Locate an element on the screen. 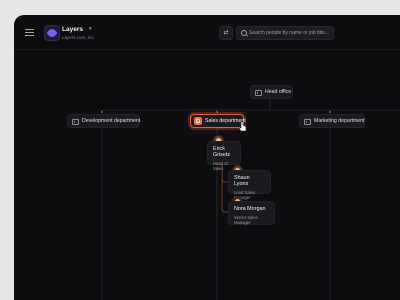  chevron-down-icon: ▾ is located at coordinates (90, 29).